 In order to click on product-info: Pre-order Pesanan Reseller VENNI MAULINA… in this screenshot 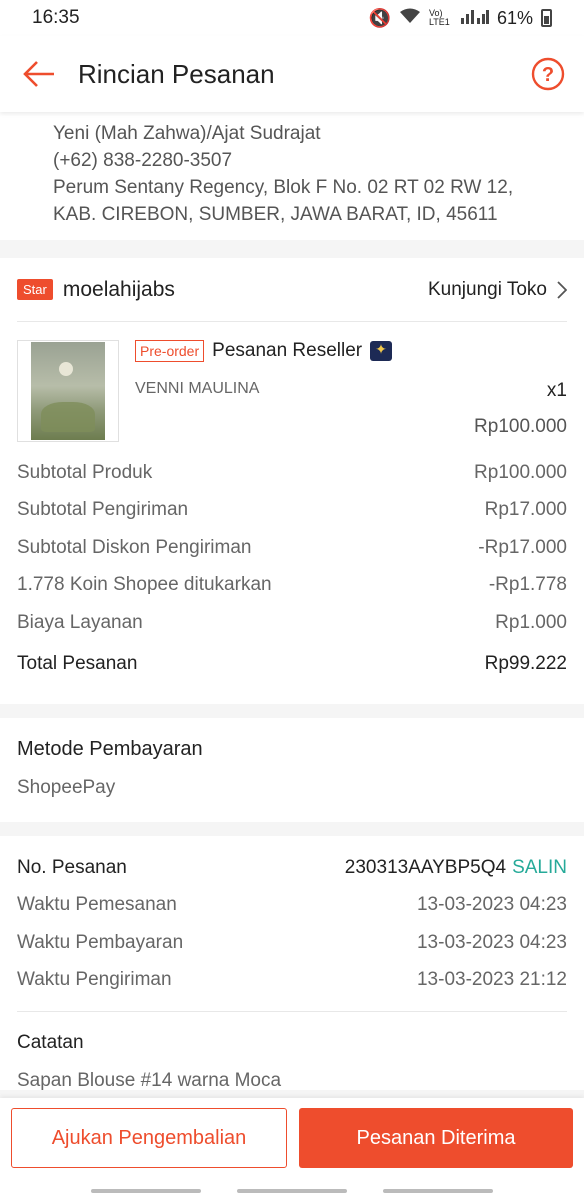, I will do `click(343, 397)`.